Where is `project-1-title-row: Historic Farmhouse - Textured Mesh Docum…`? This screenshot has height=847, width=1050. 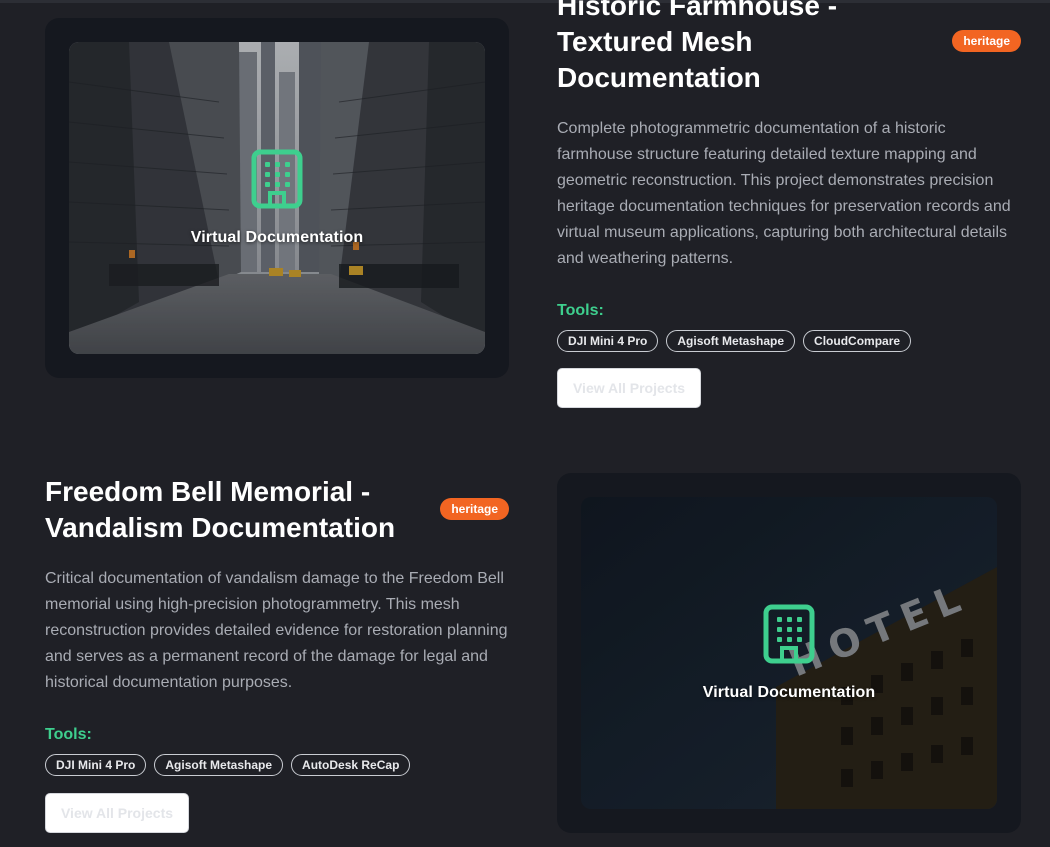
project-1-title-row: Historic Farmhouse - Textured Mesh Docum… is located at coordinates (789, 48).